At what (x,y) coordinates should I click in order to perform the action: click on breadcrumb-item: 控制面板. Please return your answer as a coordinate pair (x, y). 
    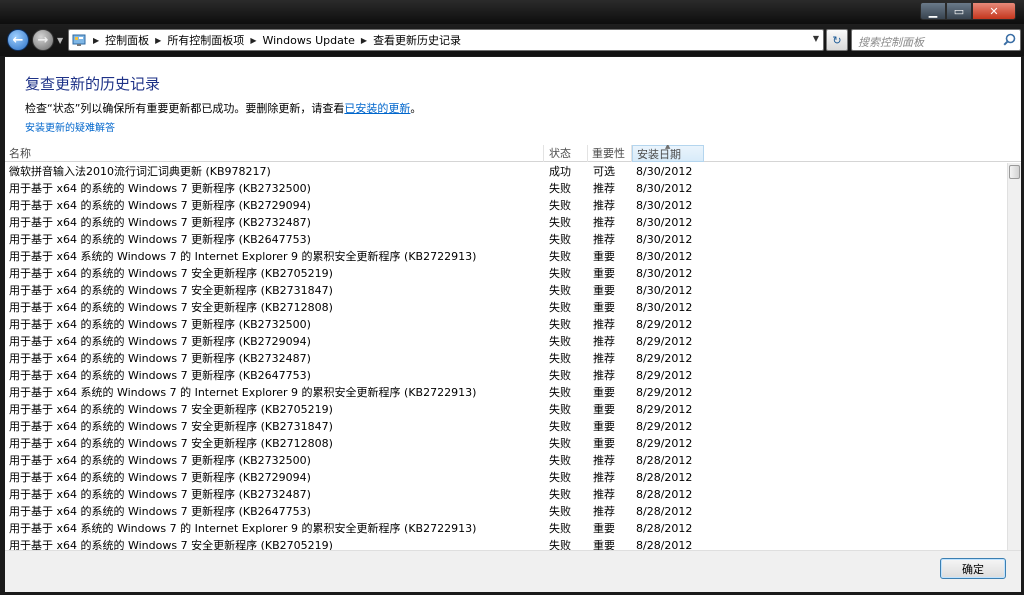
    Looking at the image, I should click on (127, 40).